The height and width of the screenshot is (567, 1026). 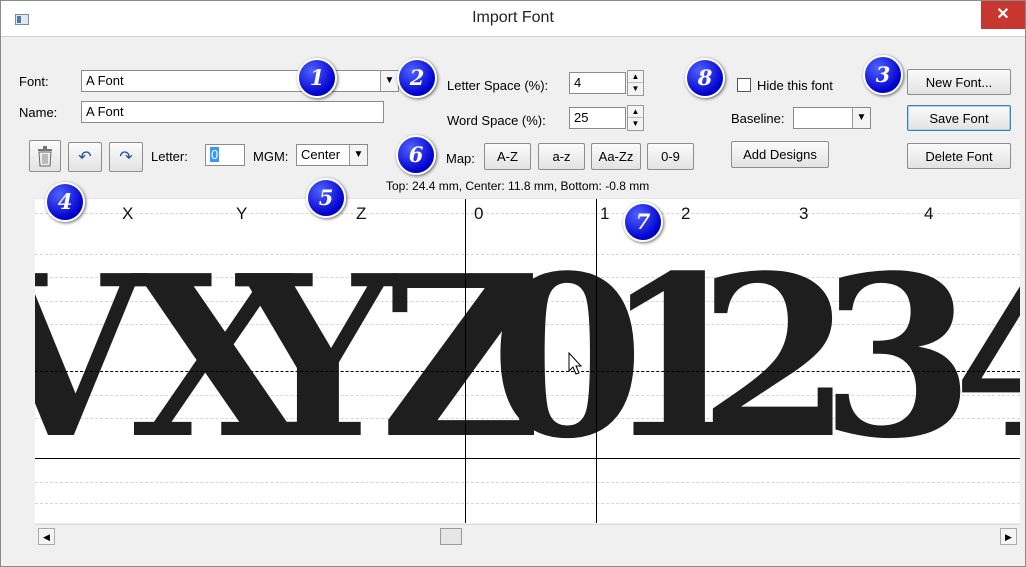 What do you see at coordinates (358, 155) in the screenshot?
I see `mgm-dropdown-arrow-icon: ▼` at bounding box center [358, 155].